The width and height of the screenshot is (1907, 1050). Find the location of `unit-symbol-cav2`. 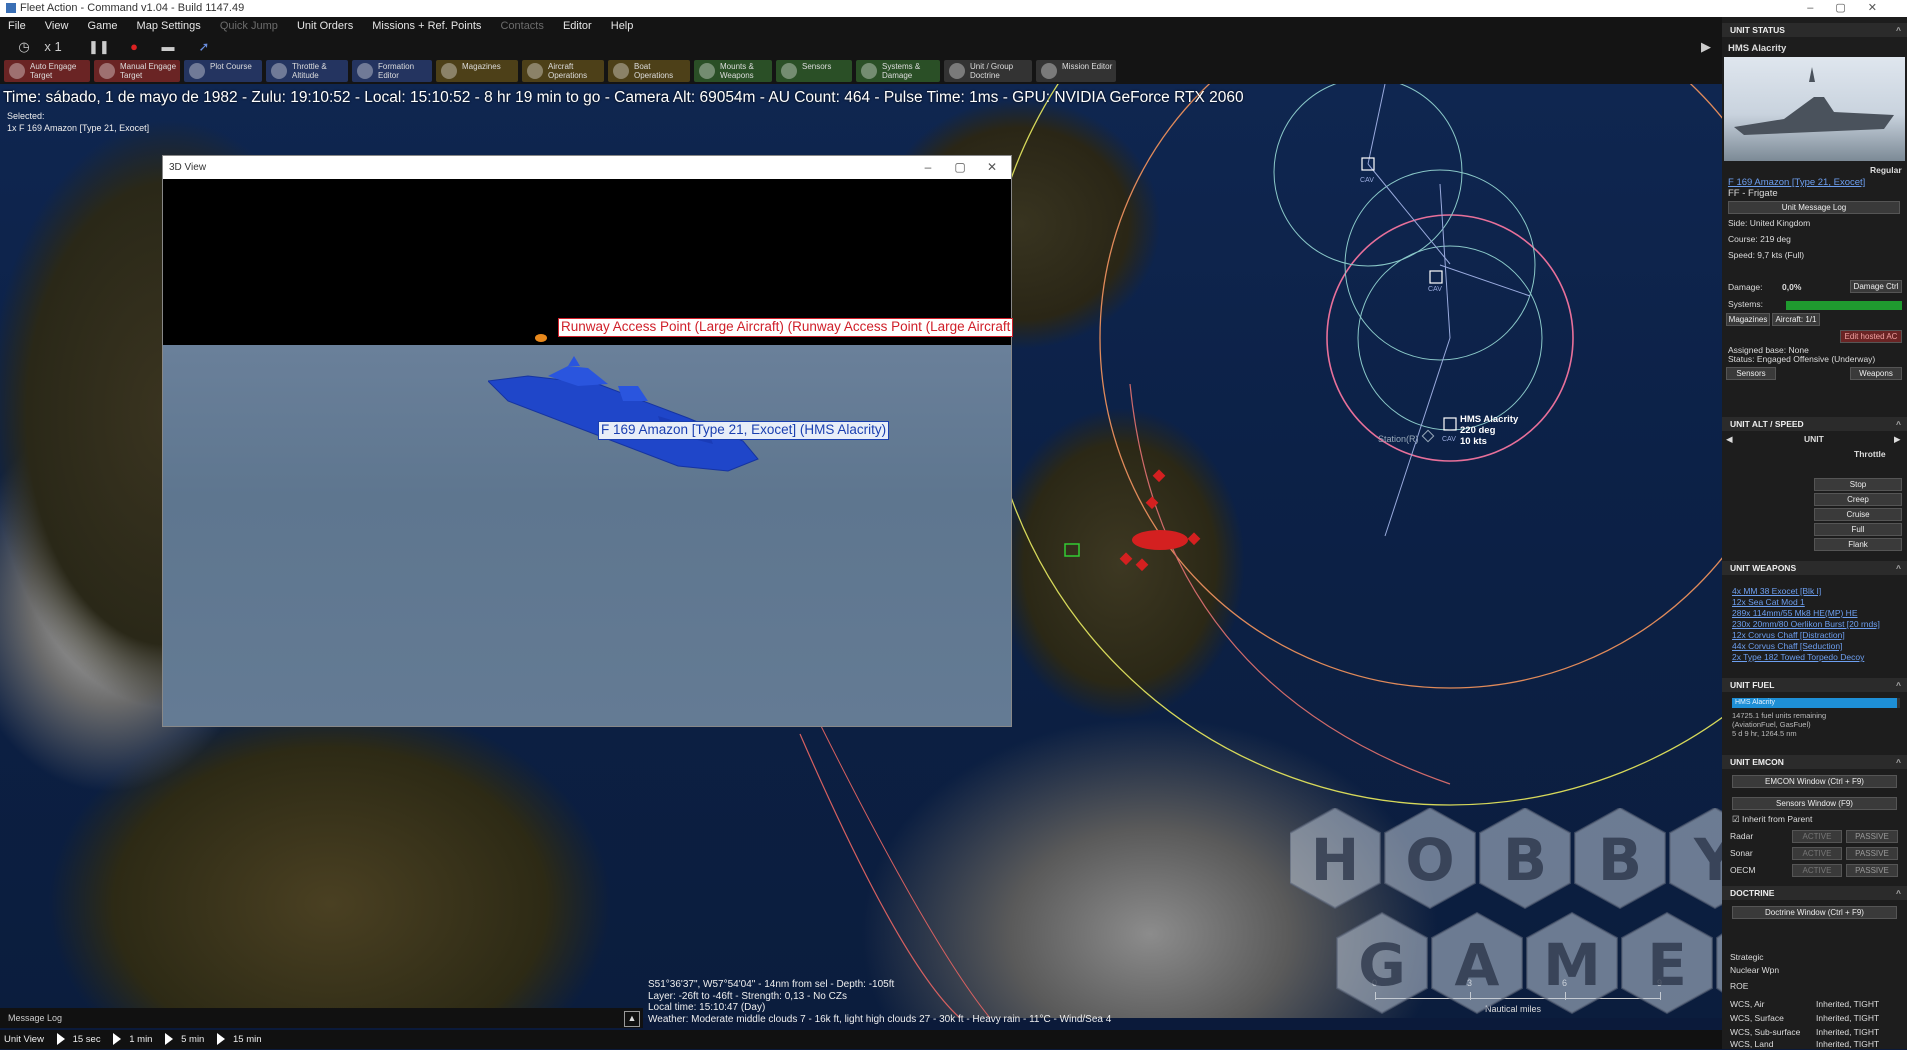

unit-symbol-cav2 is located at coordinates (1436, 277).